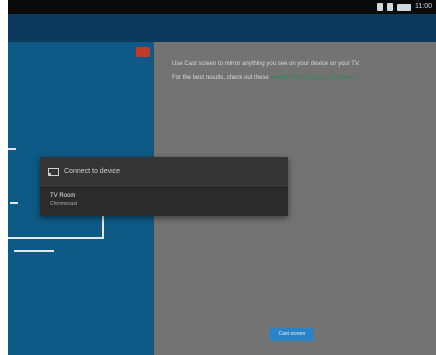  What do you see at coordinates (164, 202) in the screenshot?
I see `device-list-item: TV Room Chromecast` at bounding box center [164, 202].